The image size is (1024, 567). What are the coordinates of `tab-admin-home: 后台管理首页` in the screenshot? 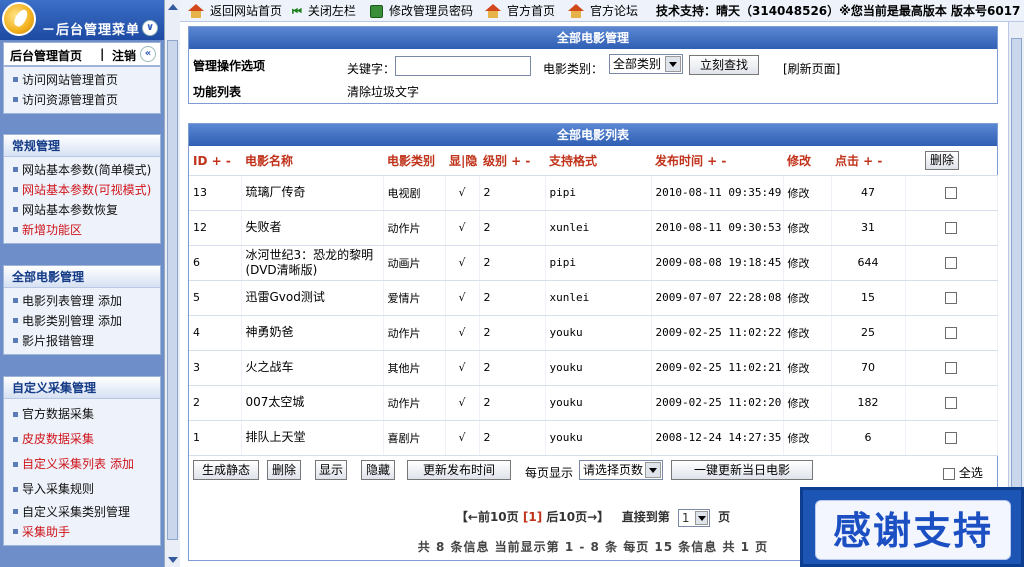 It's located at (46, 55).